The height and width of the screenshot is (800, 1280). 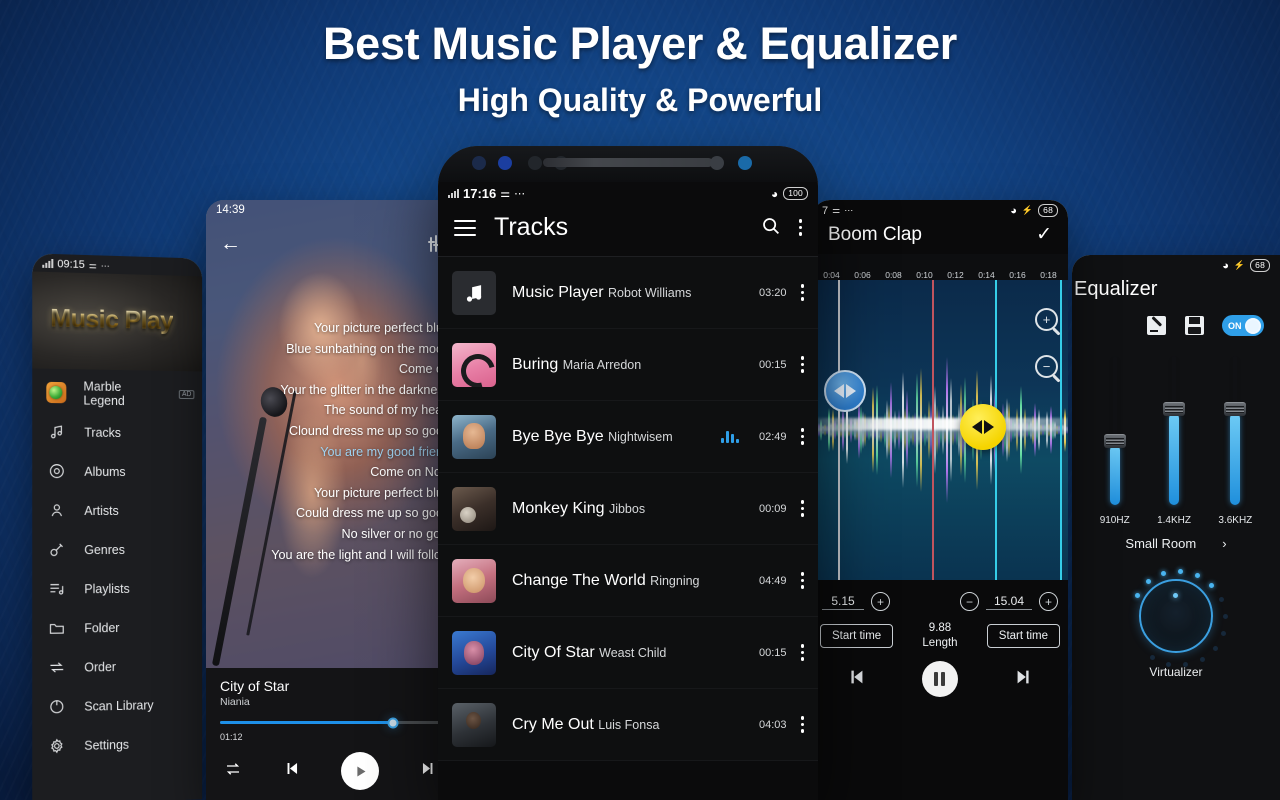 What do you see at coordinates (857, 636) in the screenshot?
I see `start-time-left-button: Start time` at bounding box center [857, 636].